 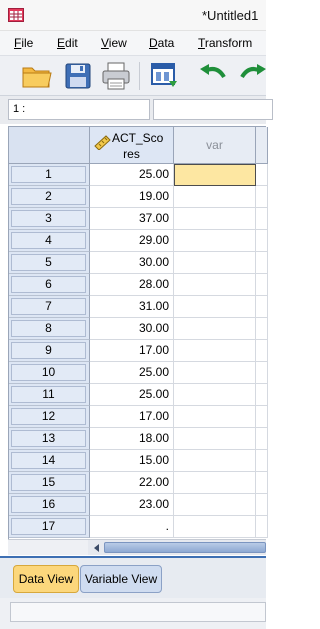 I want to click on row-header: 16, so click(x=49, y=505).